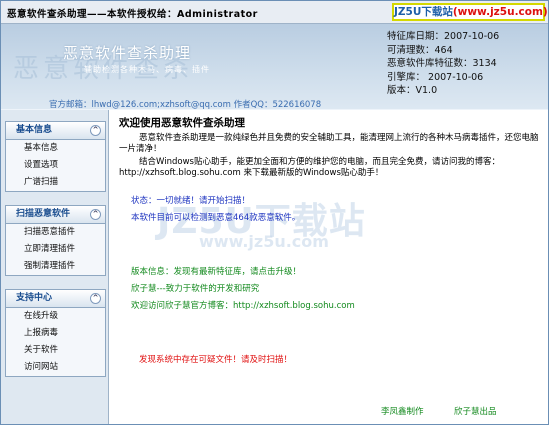 Image resolution: width=549 pixels, height=425 pixels. Describe the element at coordinates (402, 412) in the screenshot. I see `author-credit: 李凤鑫制作` at that location.